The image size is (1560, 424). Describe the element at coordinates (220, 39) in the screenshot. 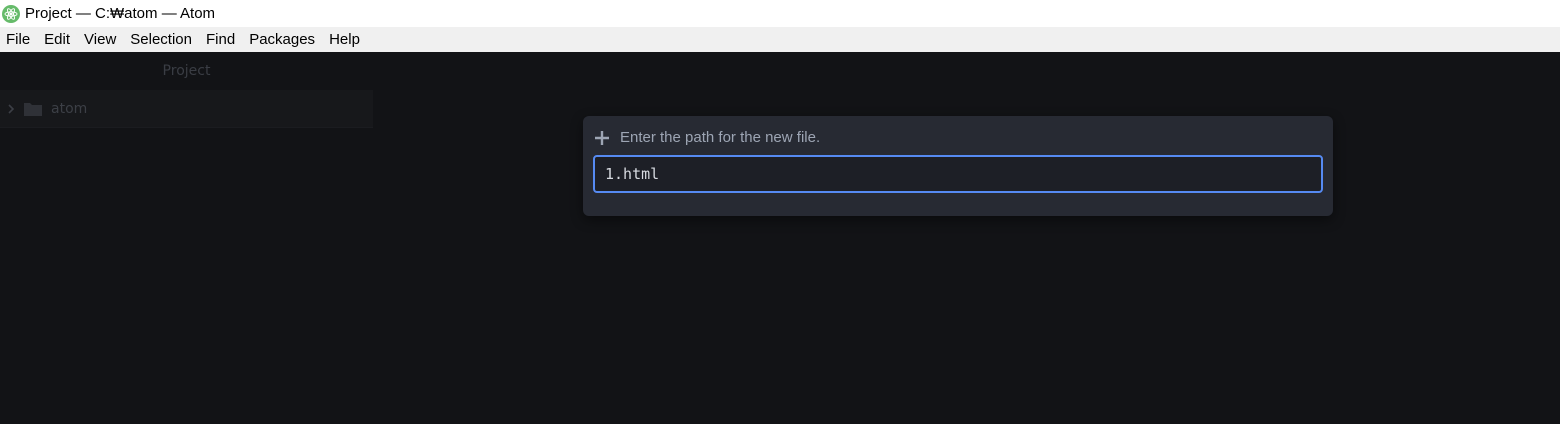

I see `menu-find: Find` at that location.